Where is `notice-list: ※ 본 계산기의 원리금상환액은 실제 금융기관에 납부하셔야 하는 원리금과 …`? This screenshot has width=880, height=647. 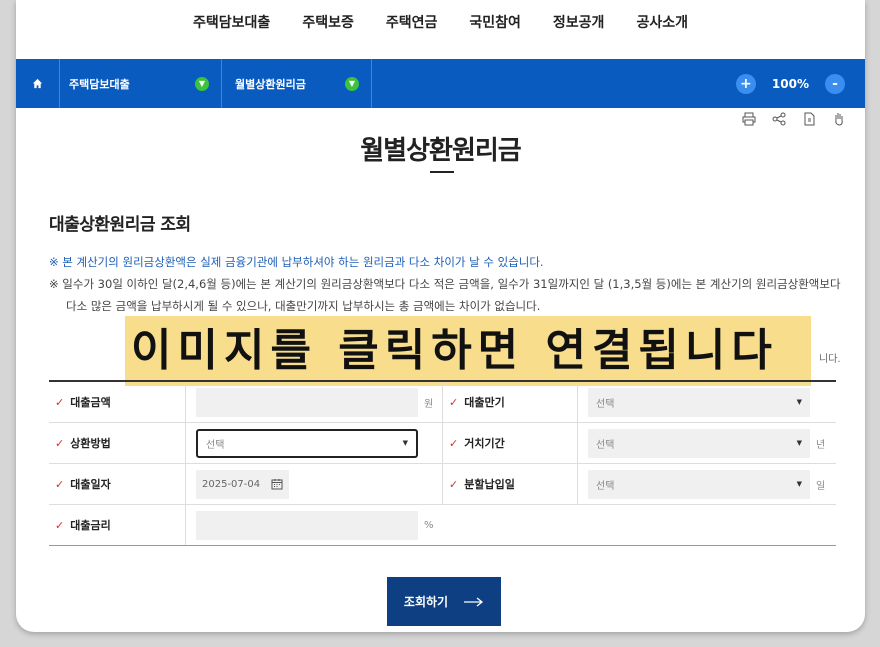 notice-list: ※ 본 계산기의 원리금상환액은 실제 금융기관에 납부하셔야 하는 원리금과 … is located at coordinates (449, 284).